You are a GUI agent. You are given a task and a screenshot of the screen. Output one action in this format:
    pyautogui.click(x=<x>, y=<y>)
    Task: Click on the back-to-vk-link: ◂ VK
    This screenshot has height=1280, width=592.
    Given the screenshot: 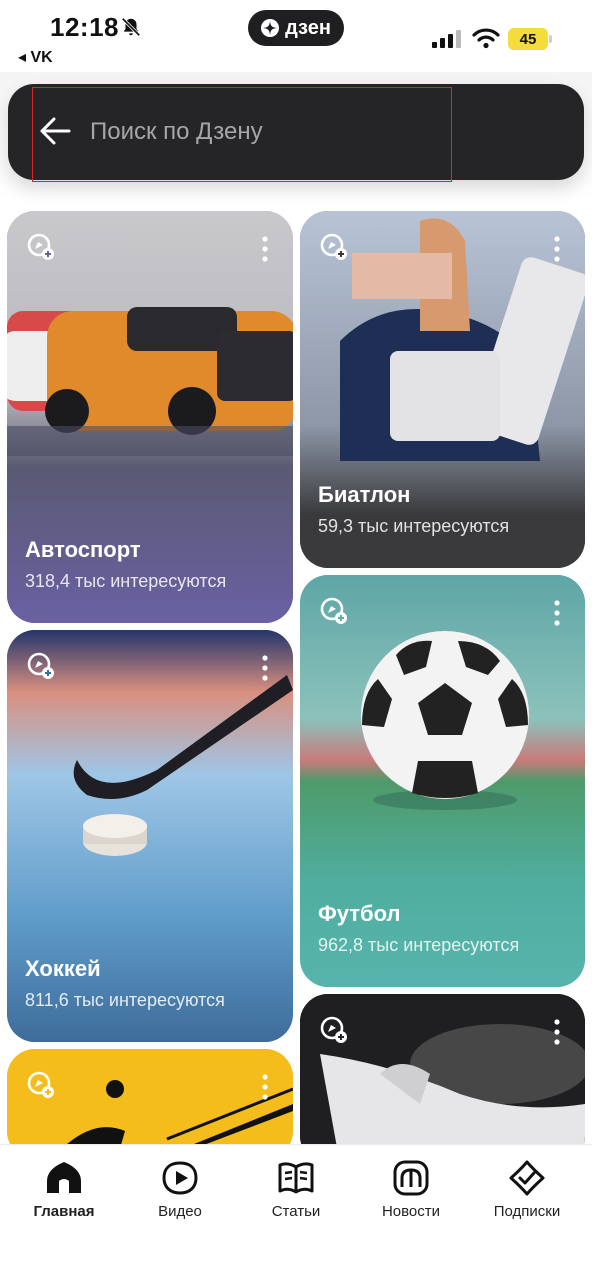 What is the action you would take?
    pyautogui.click(x=35, y=57)
    